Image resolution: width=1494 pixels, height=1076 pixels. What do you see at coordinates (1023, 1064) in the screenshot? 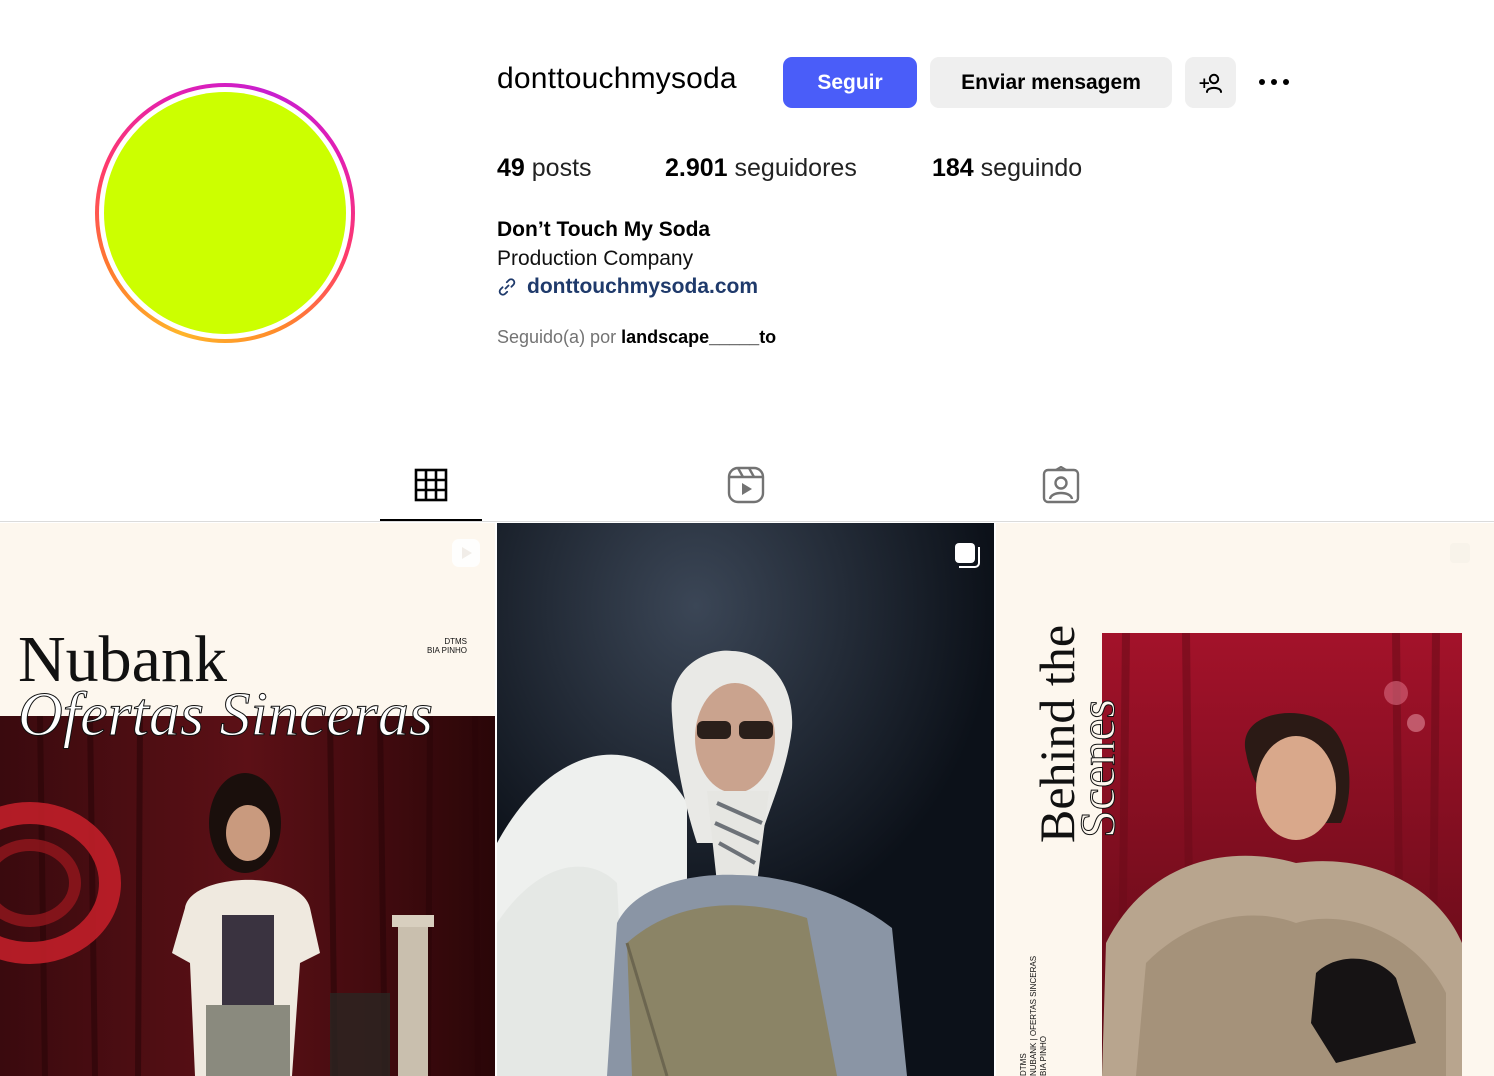
I see `post-3-side-1: DTMS` at bounding box center [1023, 1064].